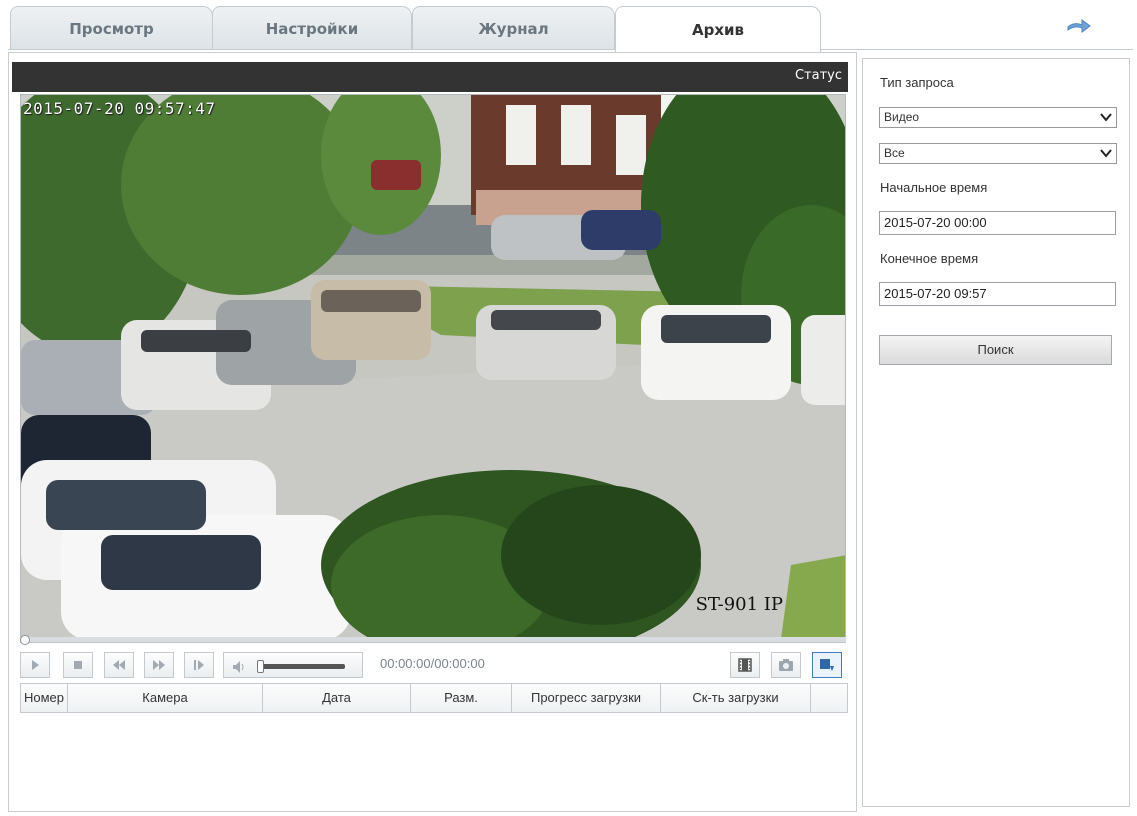 This screenshot has width=1137, height=816. I want to click on end-time-field: 2015-07-20 09:57, so click(997, 294).